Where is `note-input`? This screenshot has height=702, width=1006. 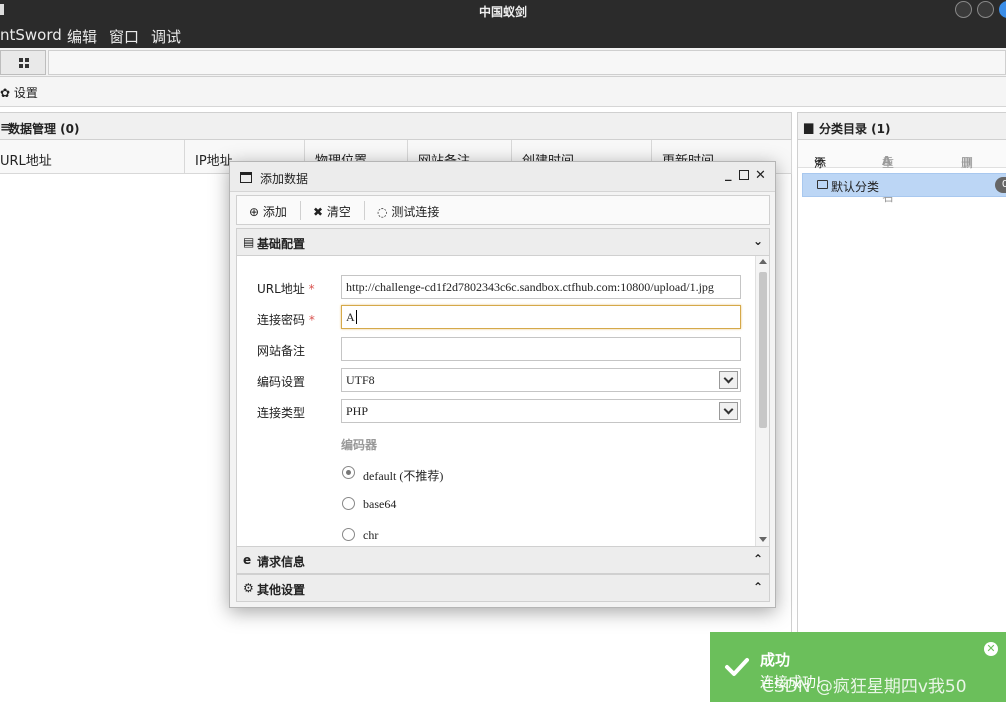
note-input is located at coordinates (541, 349).